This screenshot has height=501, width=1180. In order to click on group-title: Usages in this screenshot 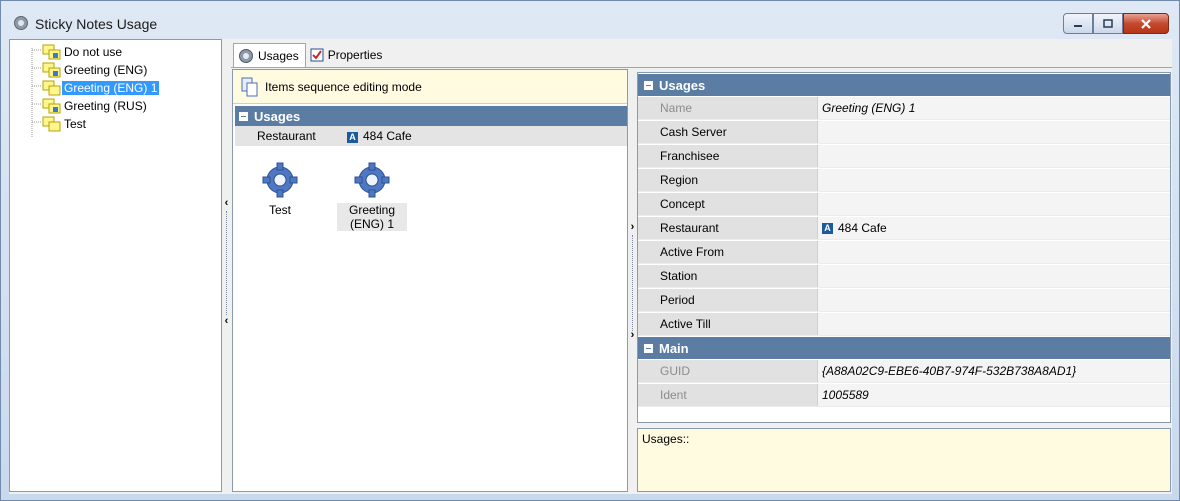, I will do `click(277, 116)`.